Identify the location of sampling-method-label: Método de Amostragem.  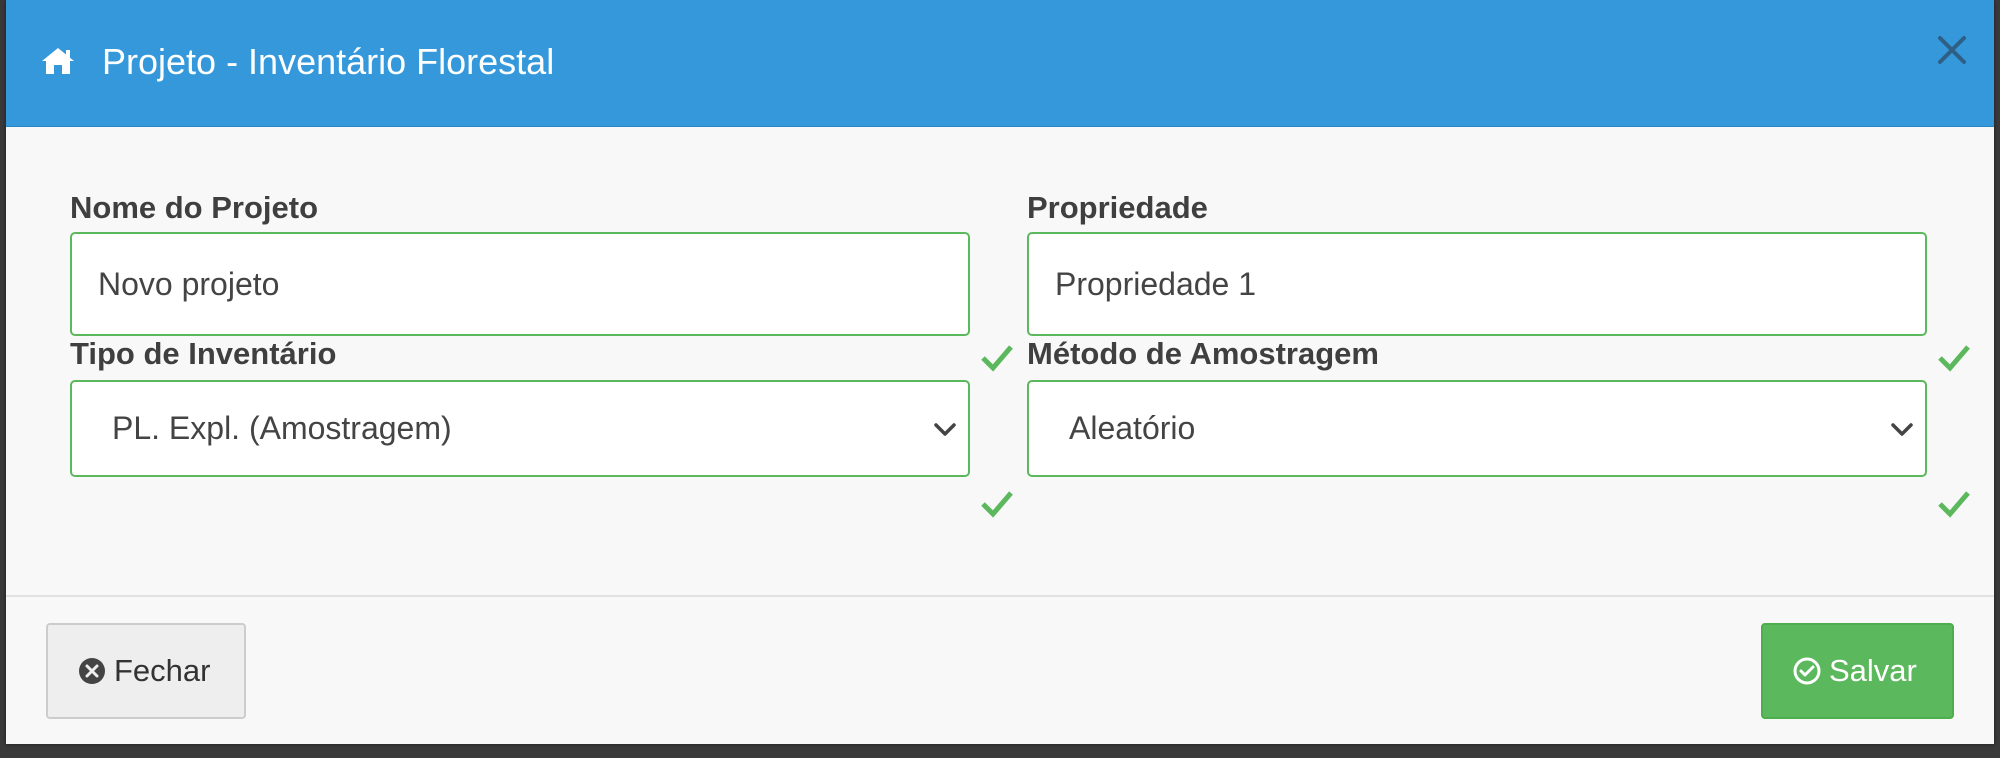
(1203, 353).